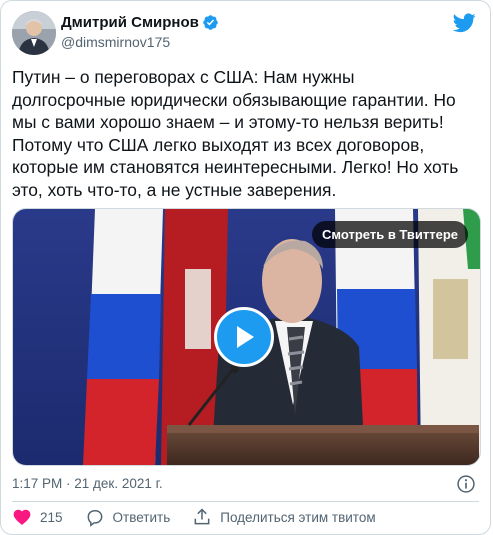 This screenshot has height=535, width=493. Describe the element at coordinates (51, 517) in the screenshot. I see `like-count: 215` at that location.